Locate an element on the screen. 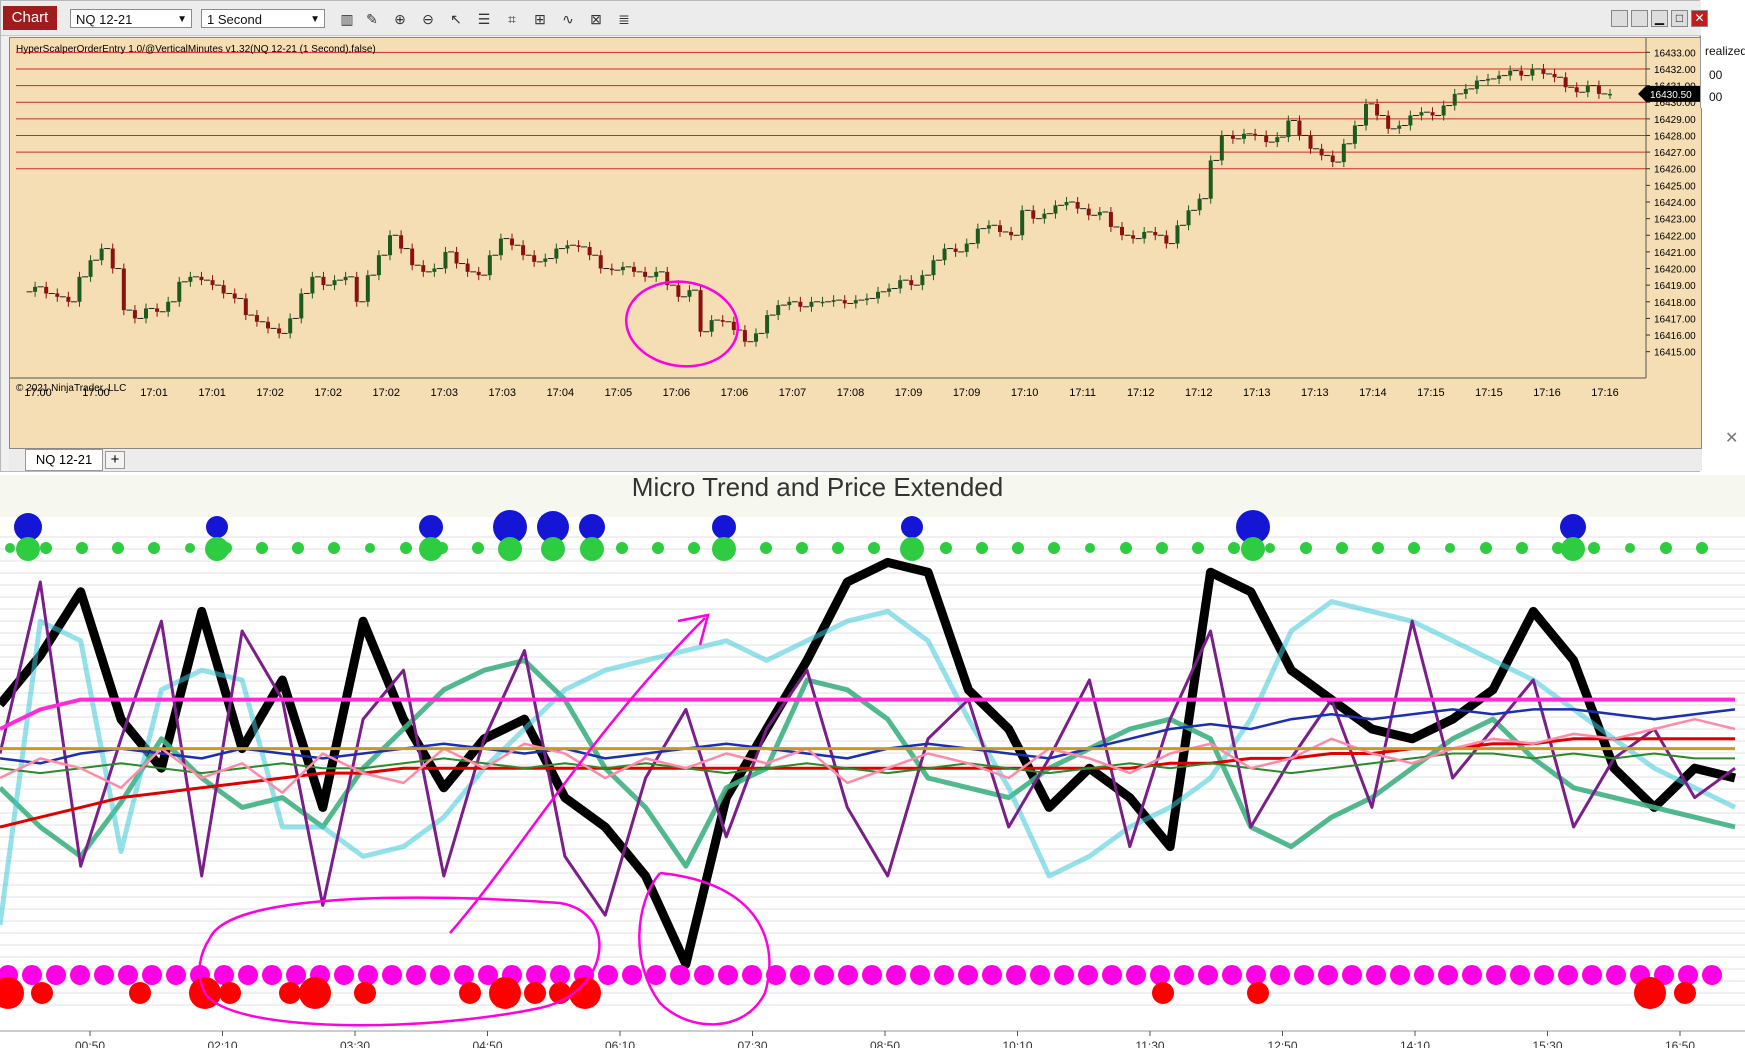 Image resolution: width=1745 pixels, height=1048 pixels. x-tick-label: 17:07 is located at coordinates (793, 393).